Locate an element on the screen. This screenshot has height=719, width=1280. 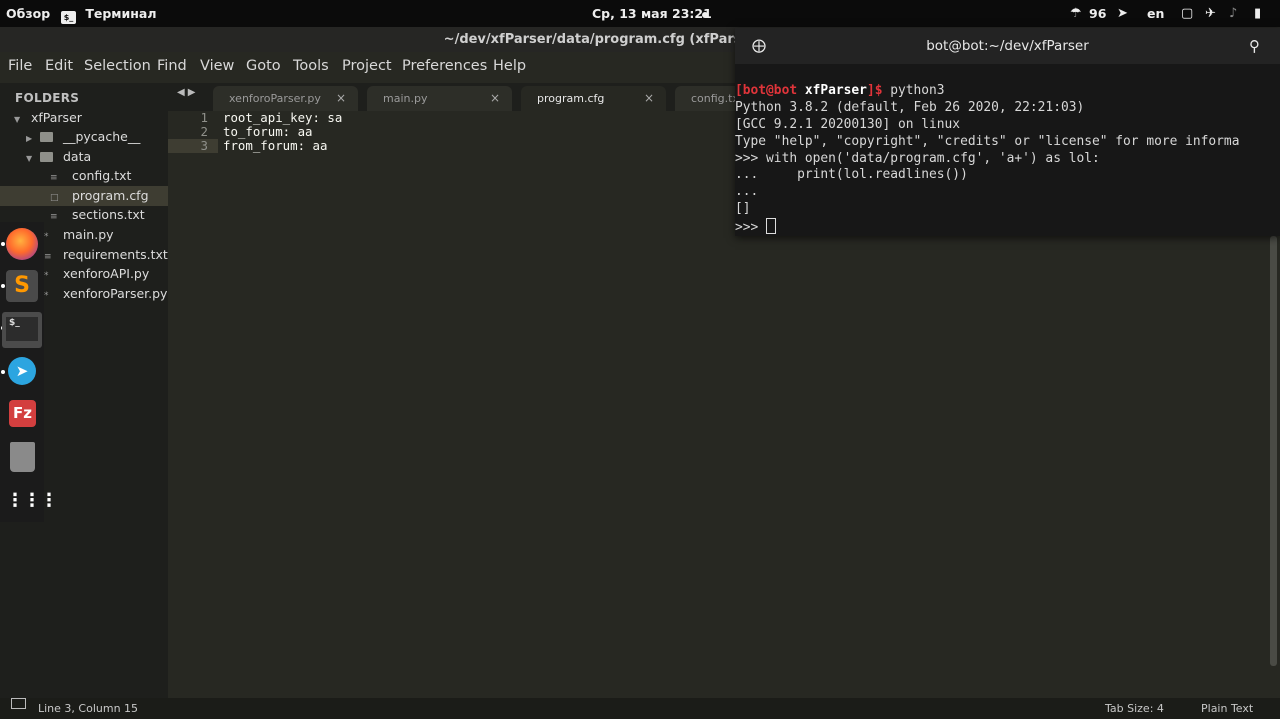
menu-preferences: Preferences is located at coordinates (444, 66).